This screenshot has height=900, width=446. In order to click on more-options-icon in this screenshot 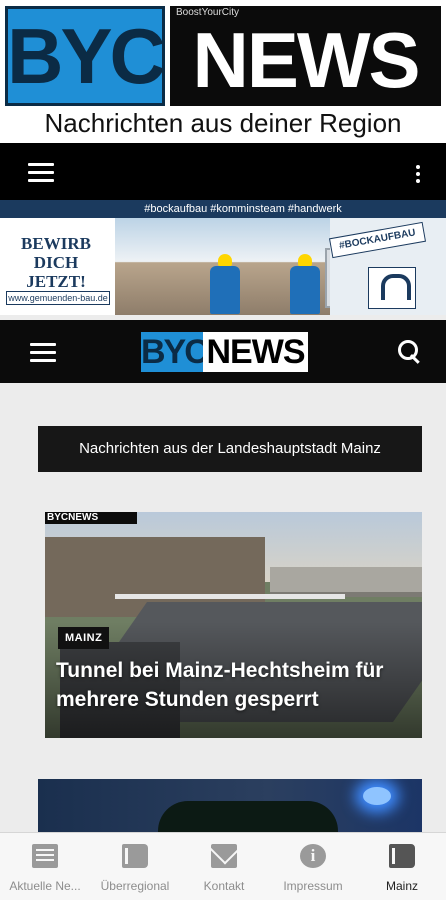, I will do `click(419, 175)`.